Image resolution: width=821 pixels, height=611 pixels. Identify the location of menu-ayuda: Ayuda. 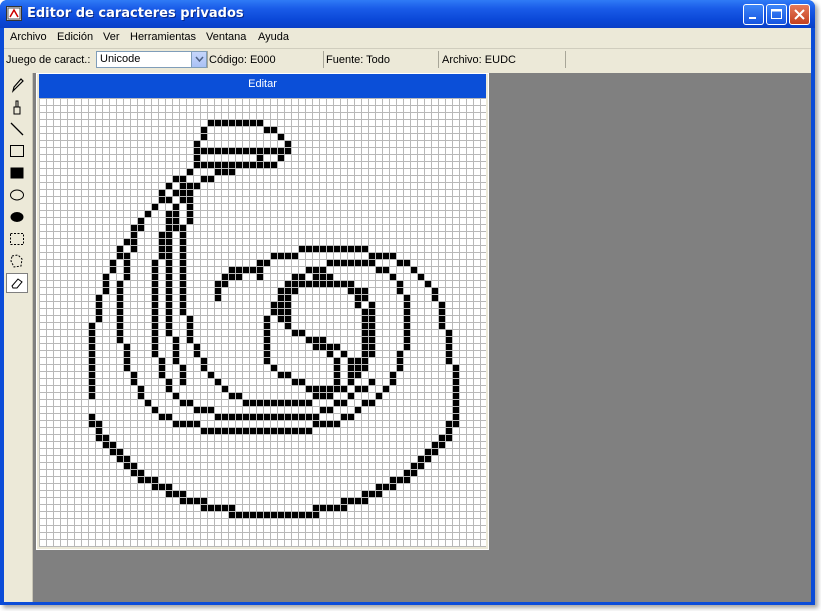
(273, 37).